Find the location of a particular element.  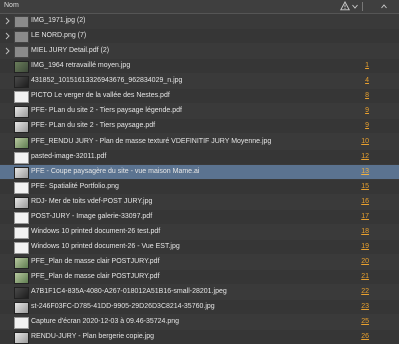

file-row: MIEL JURY Detail.pdf (2) is located at coordinates (199, 51).